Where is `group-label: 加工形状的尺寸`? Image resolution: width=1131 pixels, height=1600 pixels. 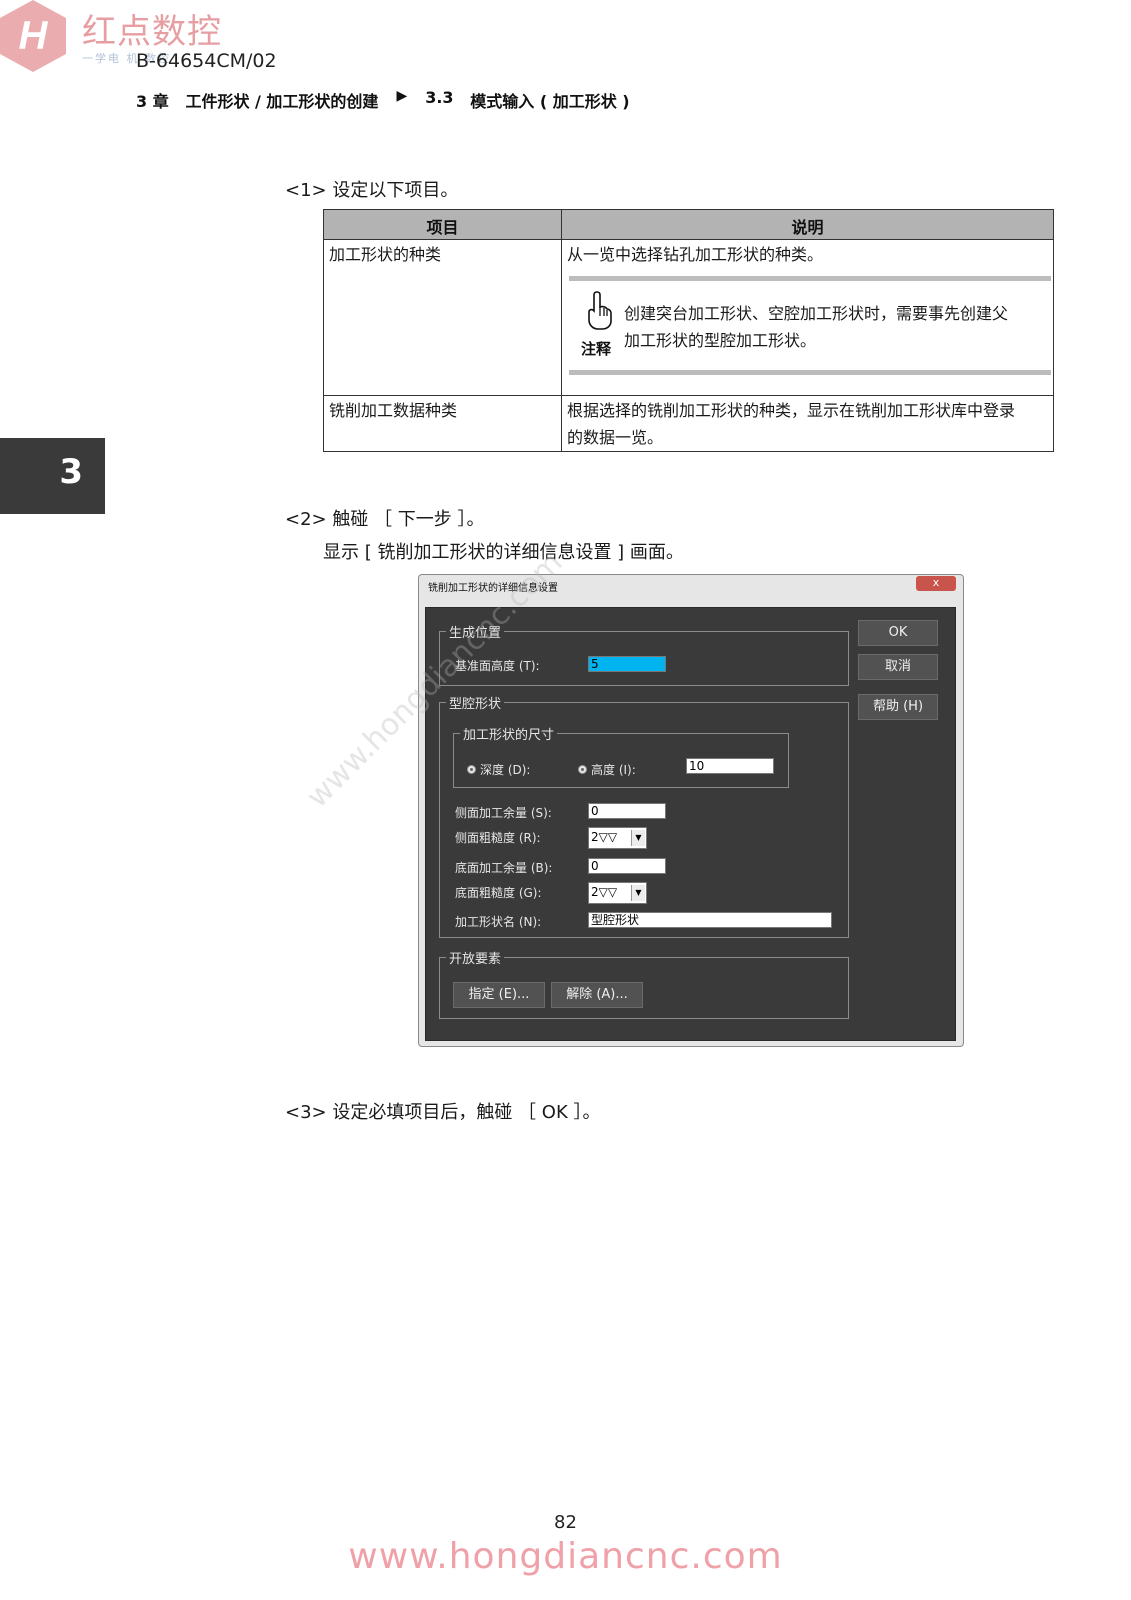
group-label: 加工形状的尺寸 is located at coordinates (509, 733).